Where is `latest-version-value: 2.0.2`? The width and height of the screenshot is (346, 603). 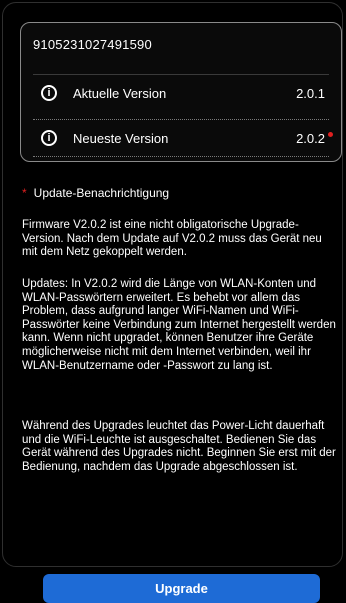 latest-version-value: 2.0.2 is located at coordinates (310, 138).